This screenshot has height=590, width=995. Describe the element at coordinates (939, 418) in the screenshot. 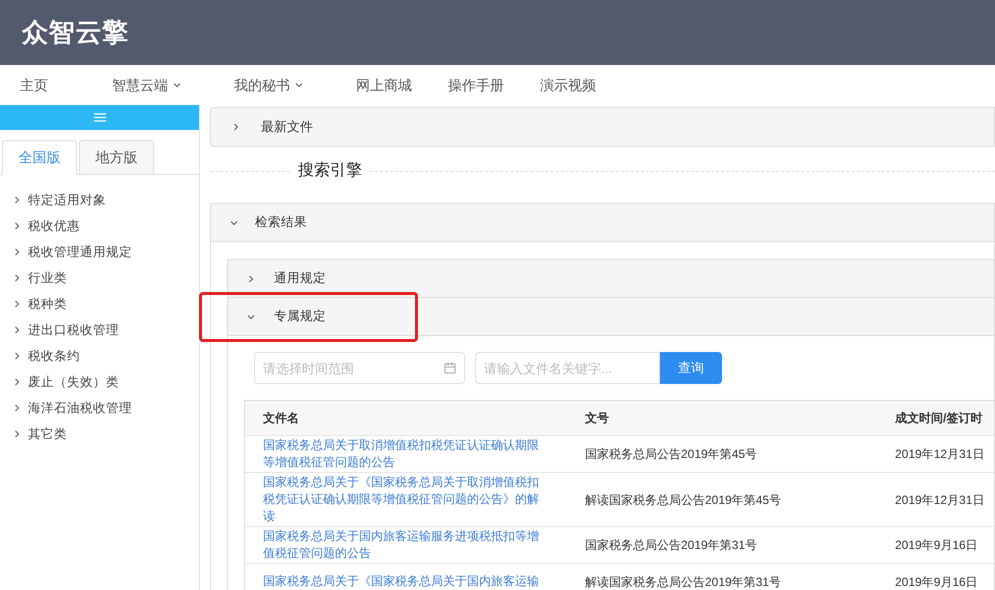

I see `column-header: 成文时间/签订时` at that location.